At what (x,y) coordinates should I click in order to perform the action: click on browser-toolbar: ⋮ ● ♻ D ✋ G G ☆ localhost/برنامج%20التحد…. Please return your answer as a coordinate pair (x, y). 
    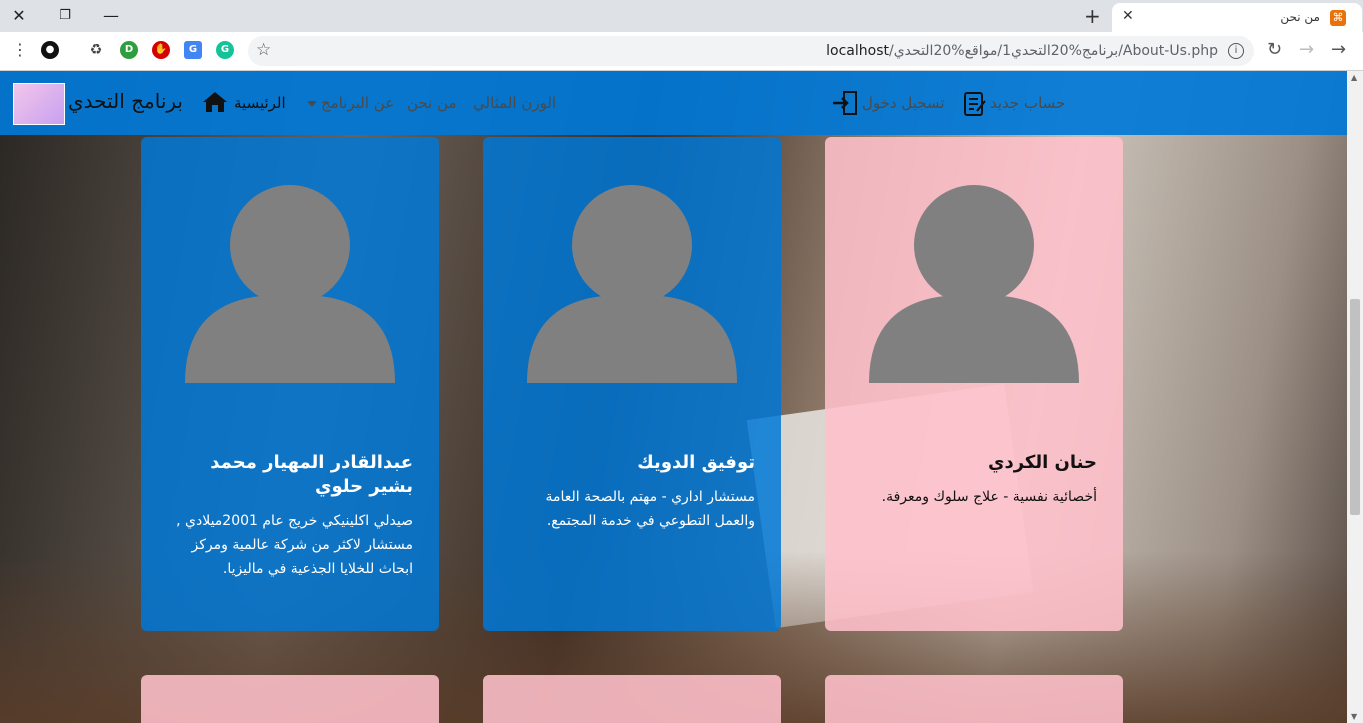
    Looking at the image, I should click on (681, 51).